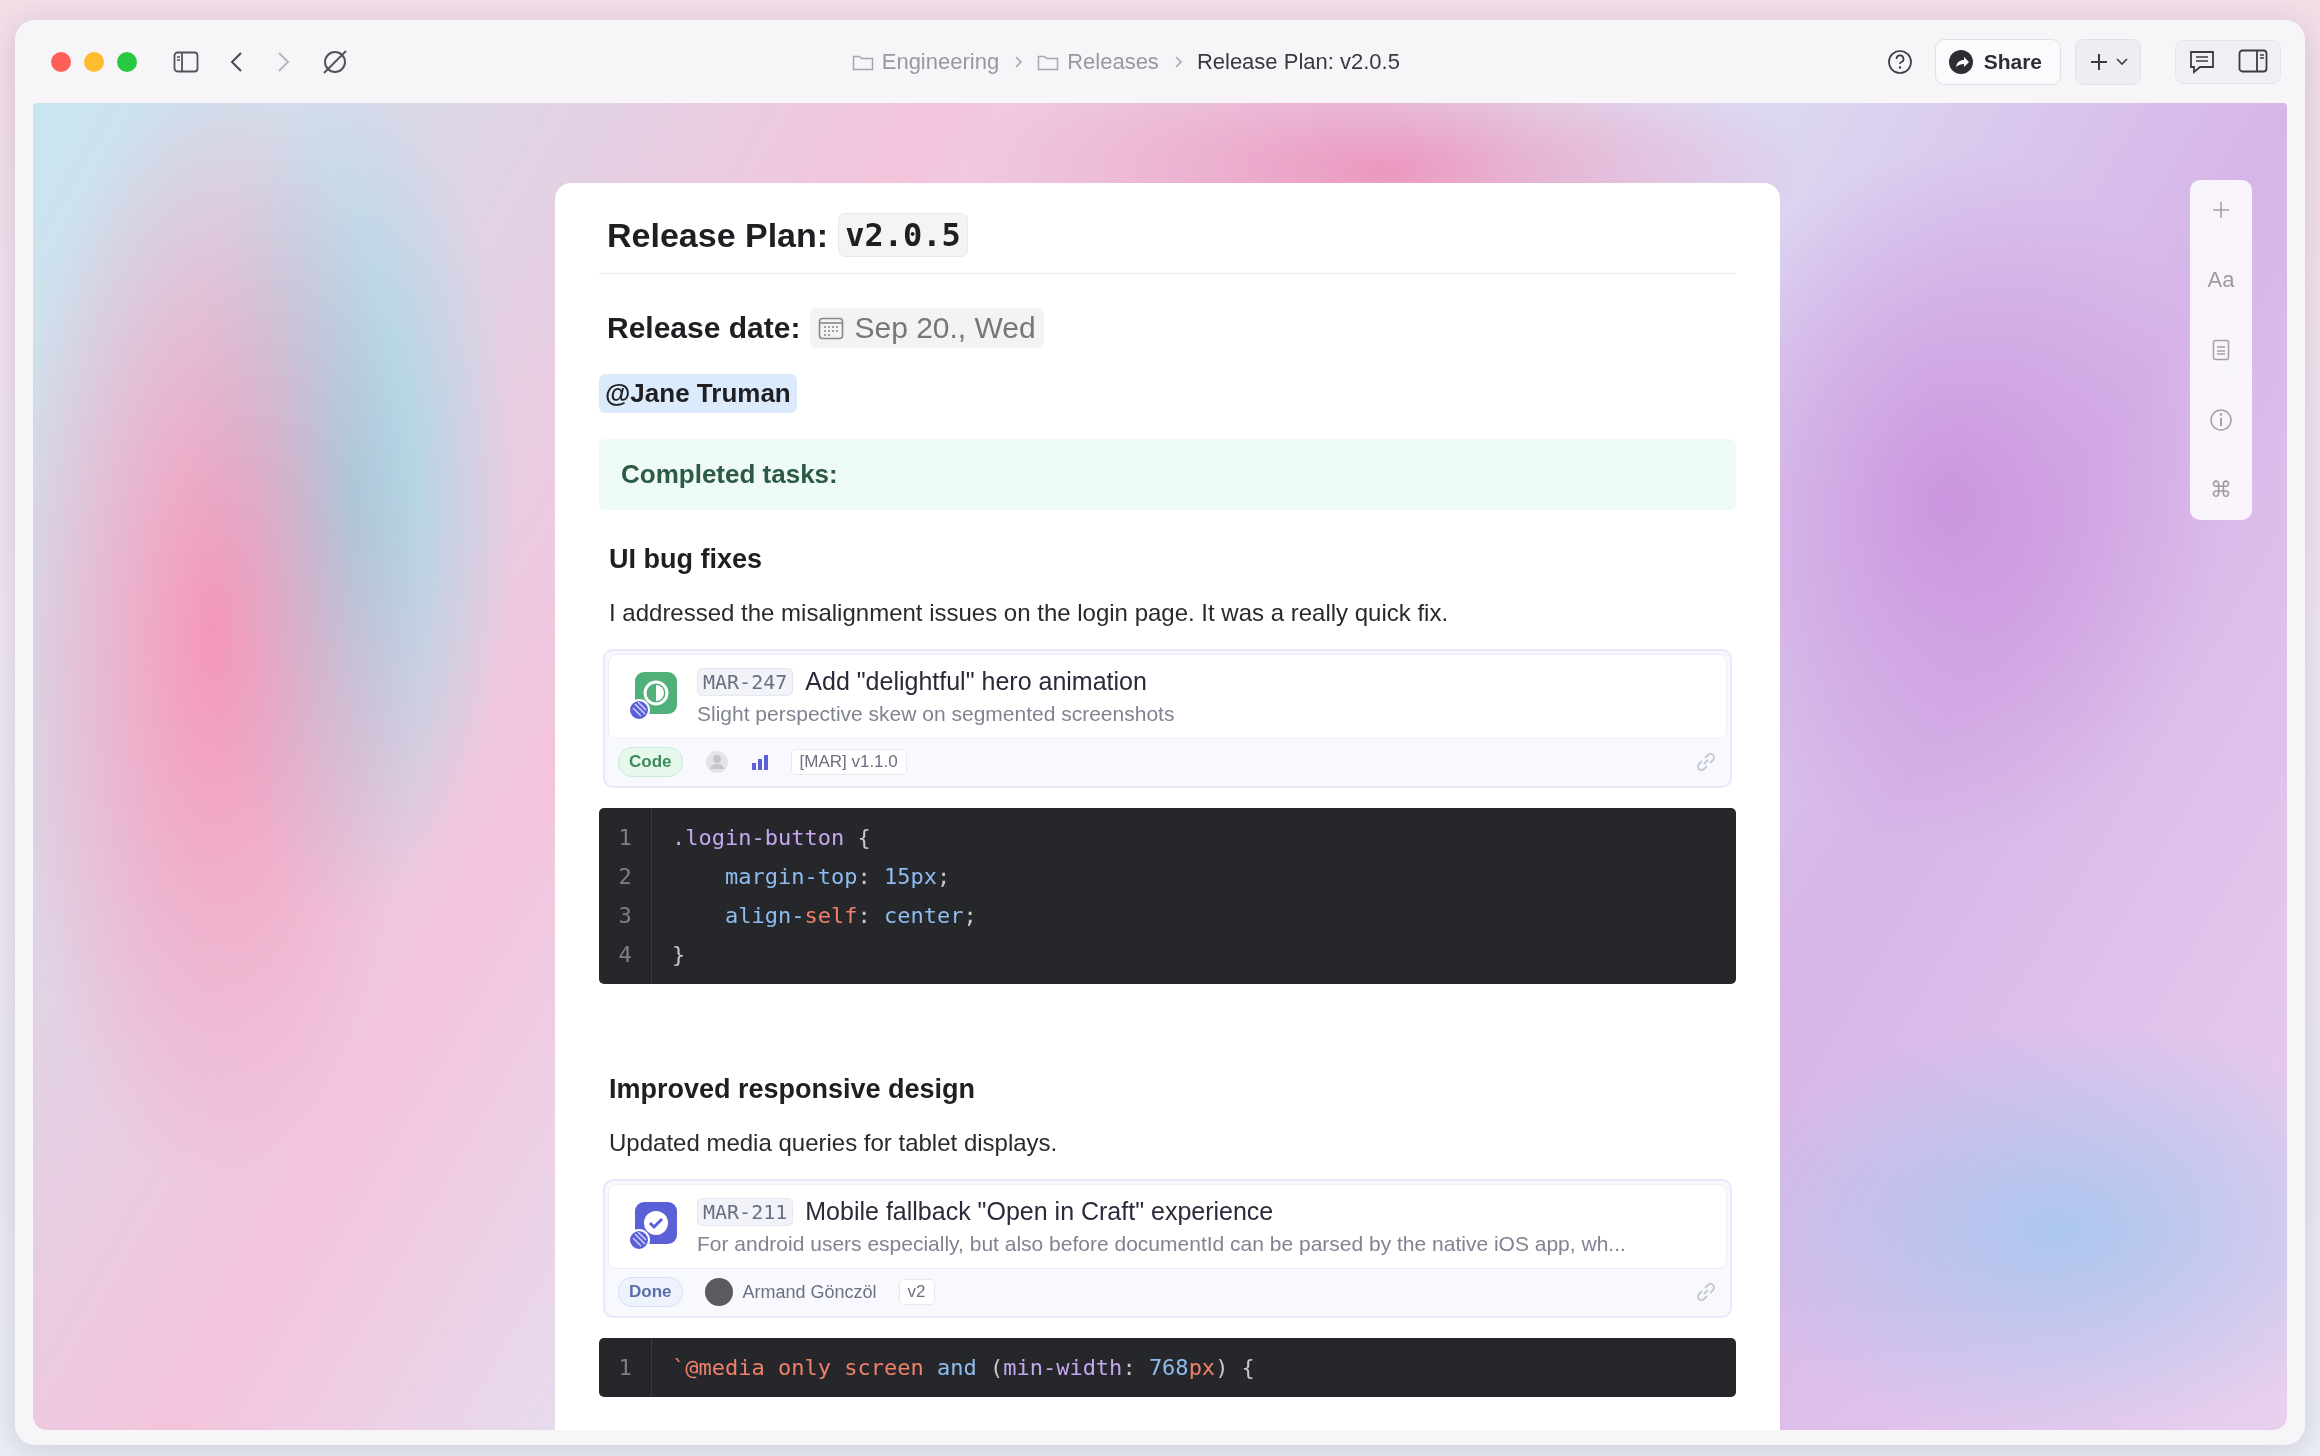  Describe the element at coordinates (2221, 420) in the screenshot. I see `info-icon` at that location.